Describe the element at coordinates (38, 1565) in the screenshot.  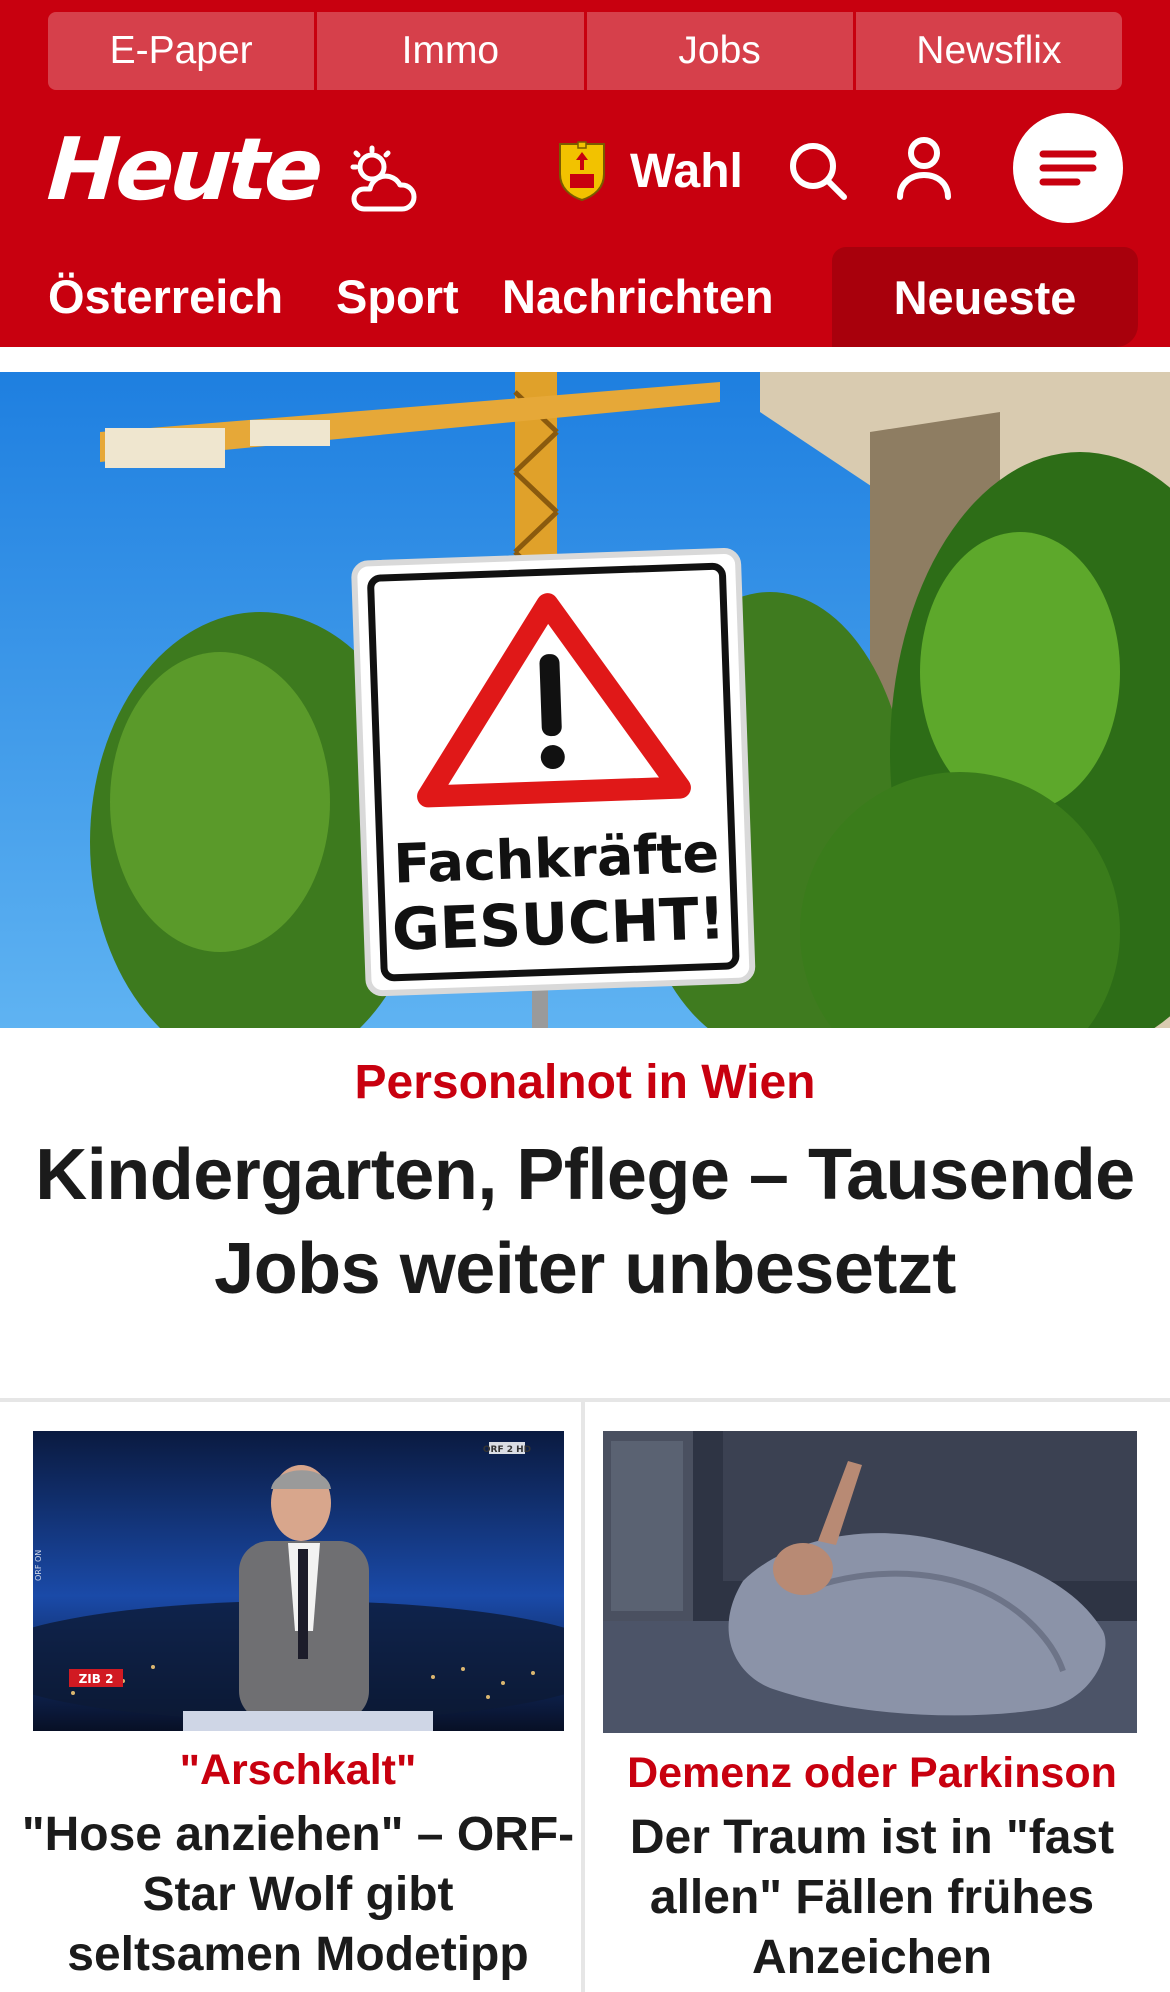
I see `side-text: ORF ON` at that location.